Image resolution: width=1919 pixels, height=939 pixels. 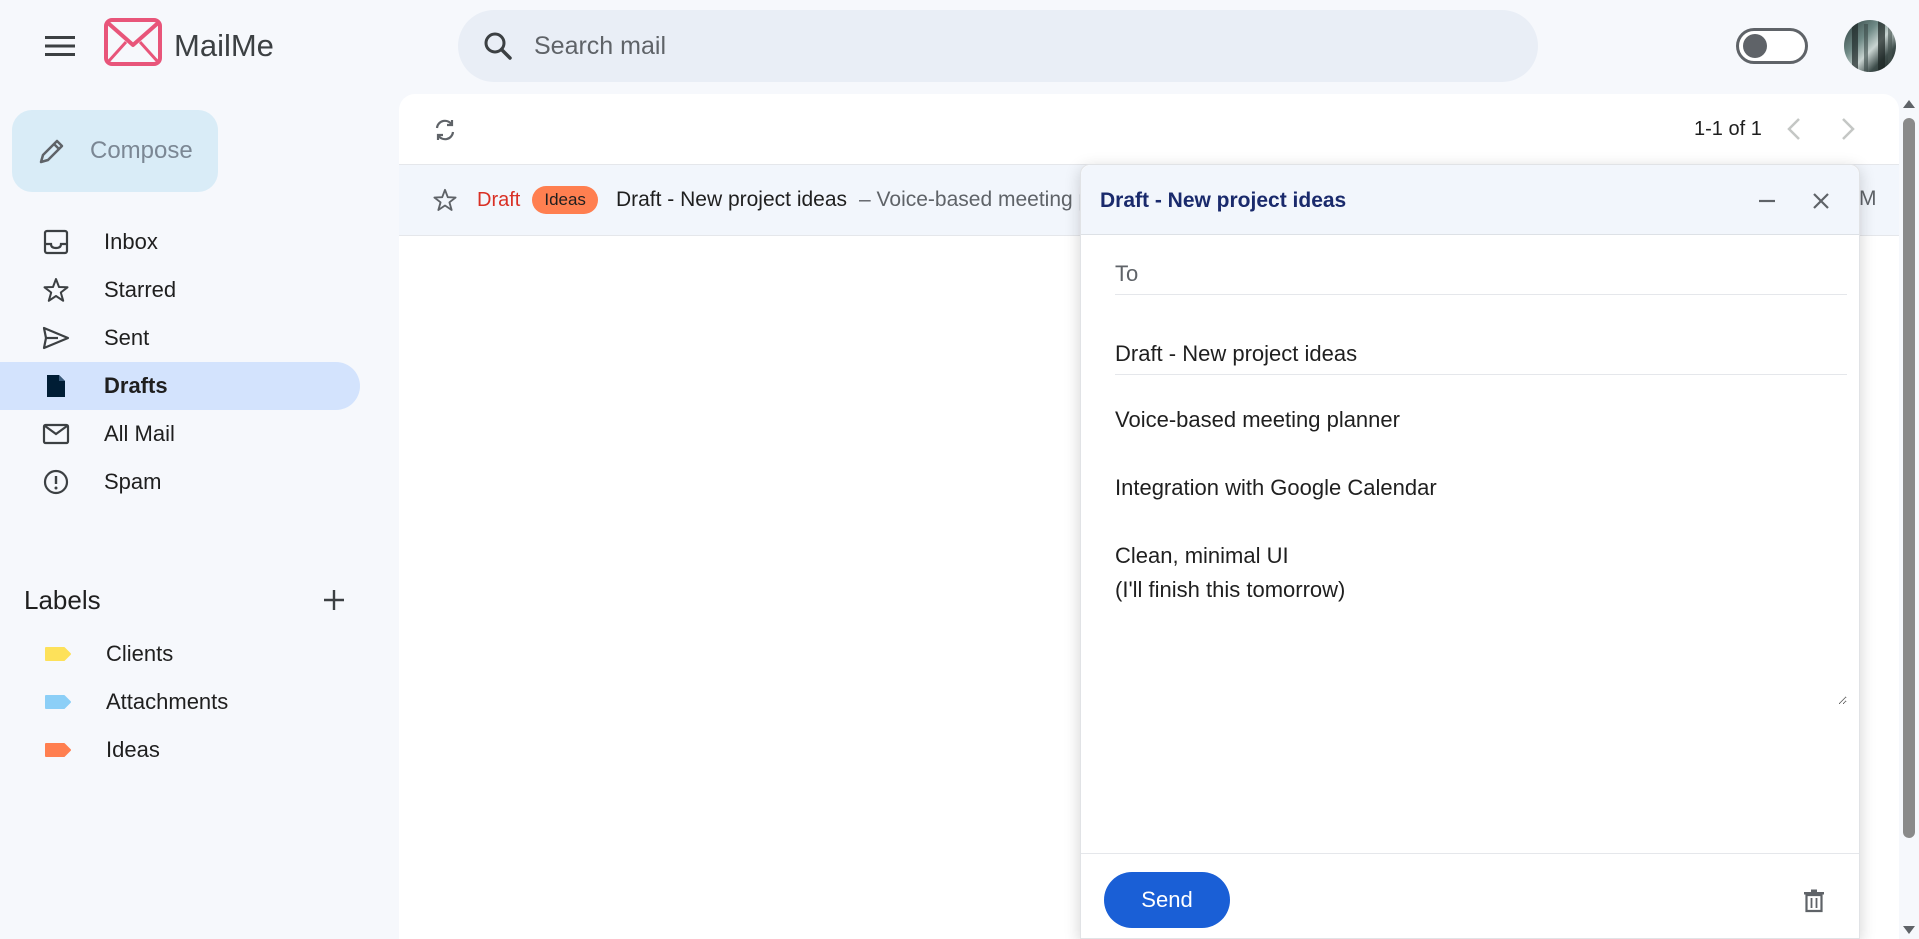 I want to click on avatar-photo, so click(x=1872, y=46).